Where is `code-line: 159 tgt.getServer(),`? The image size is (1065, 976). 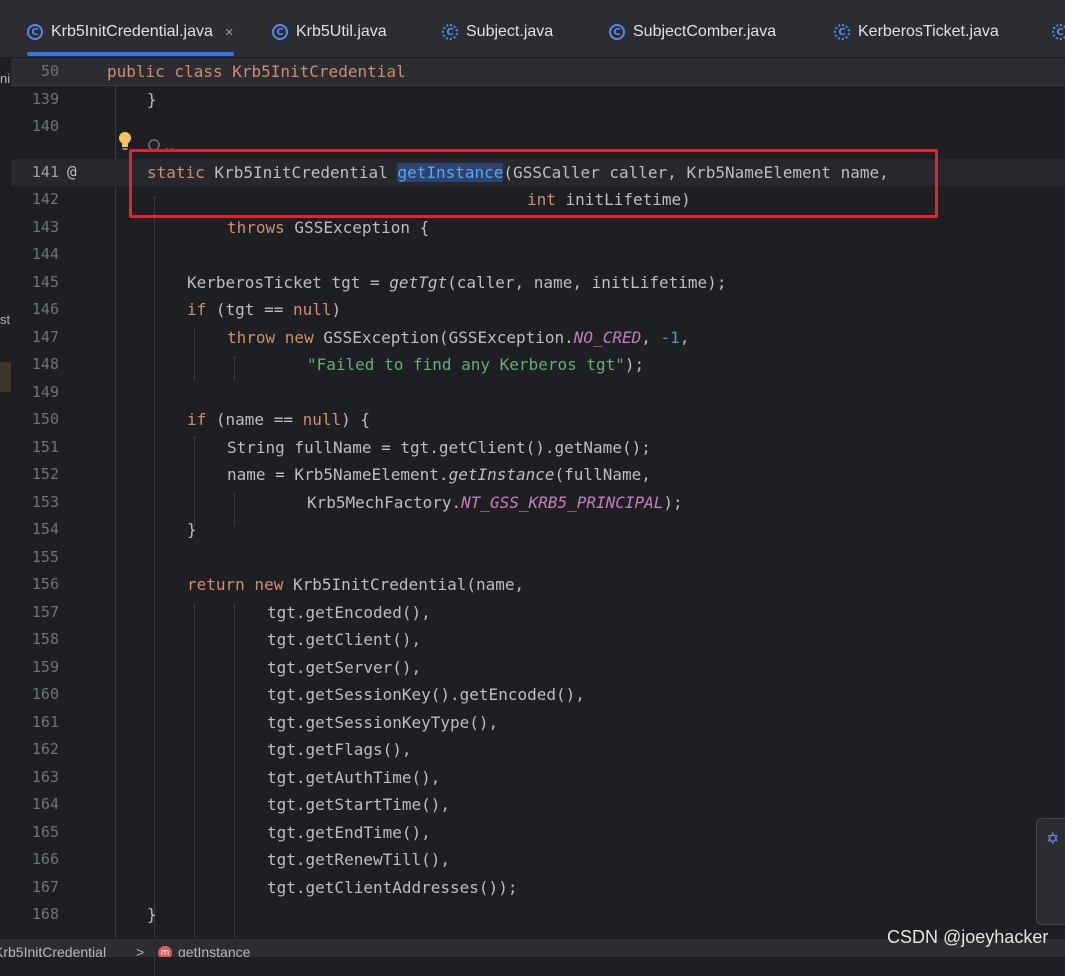 code-line: 159 tgt.getServer(), is located at coordinates (538, 667).